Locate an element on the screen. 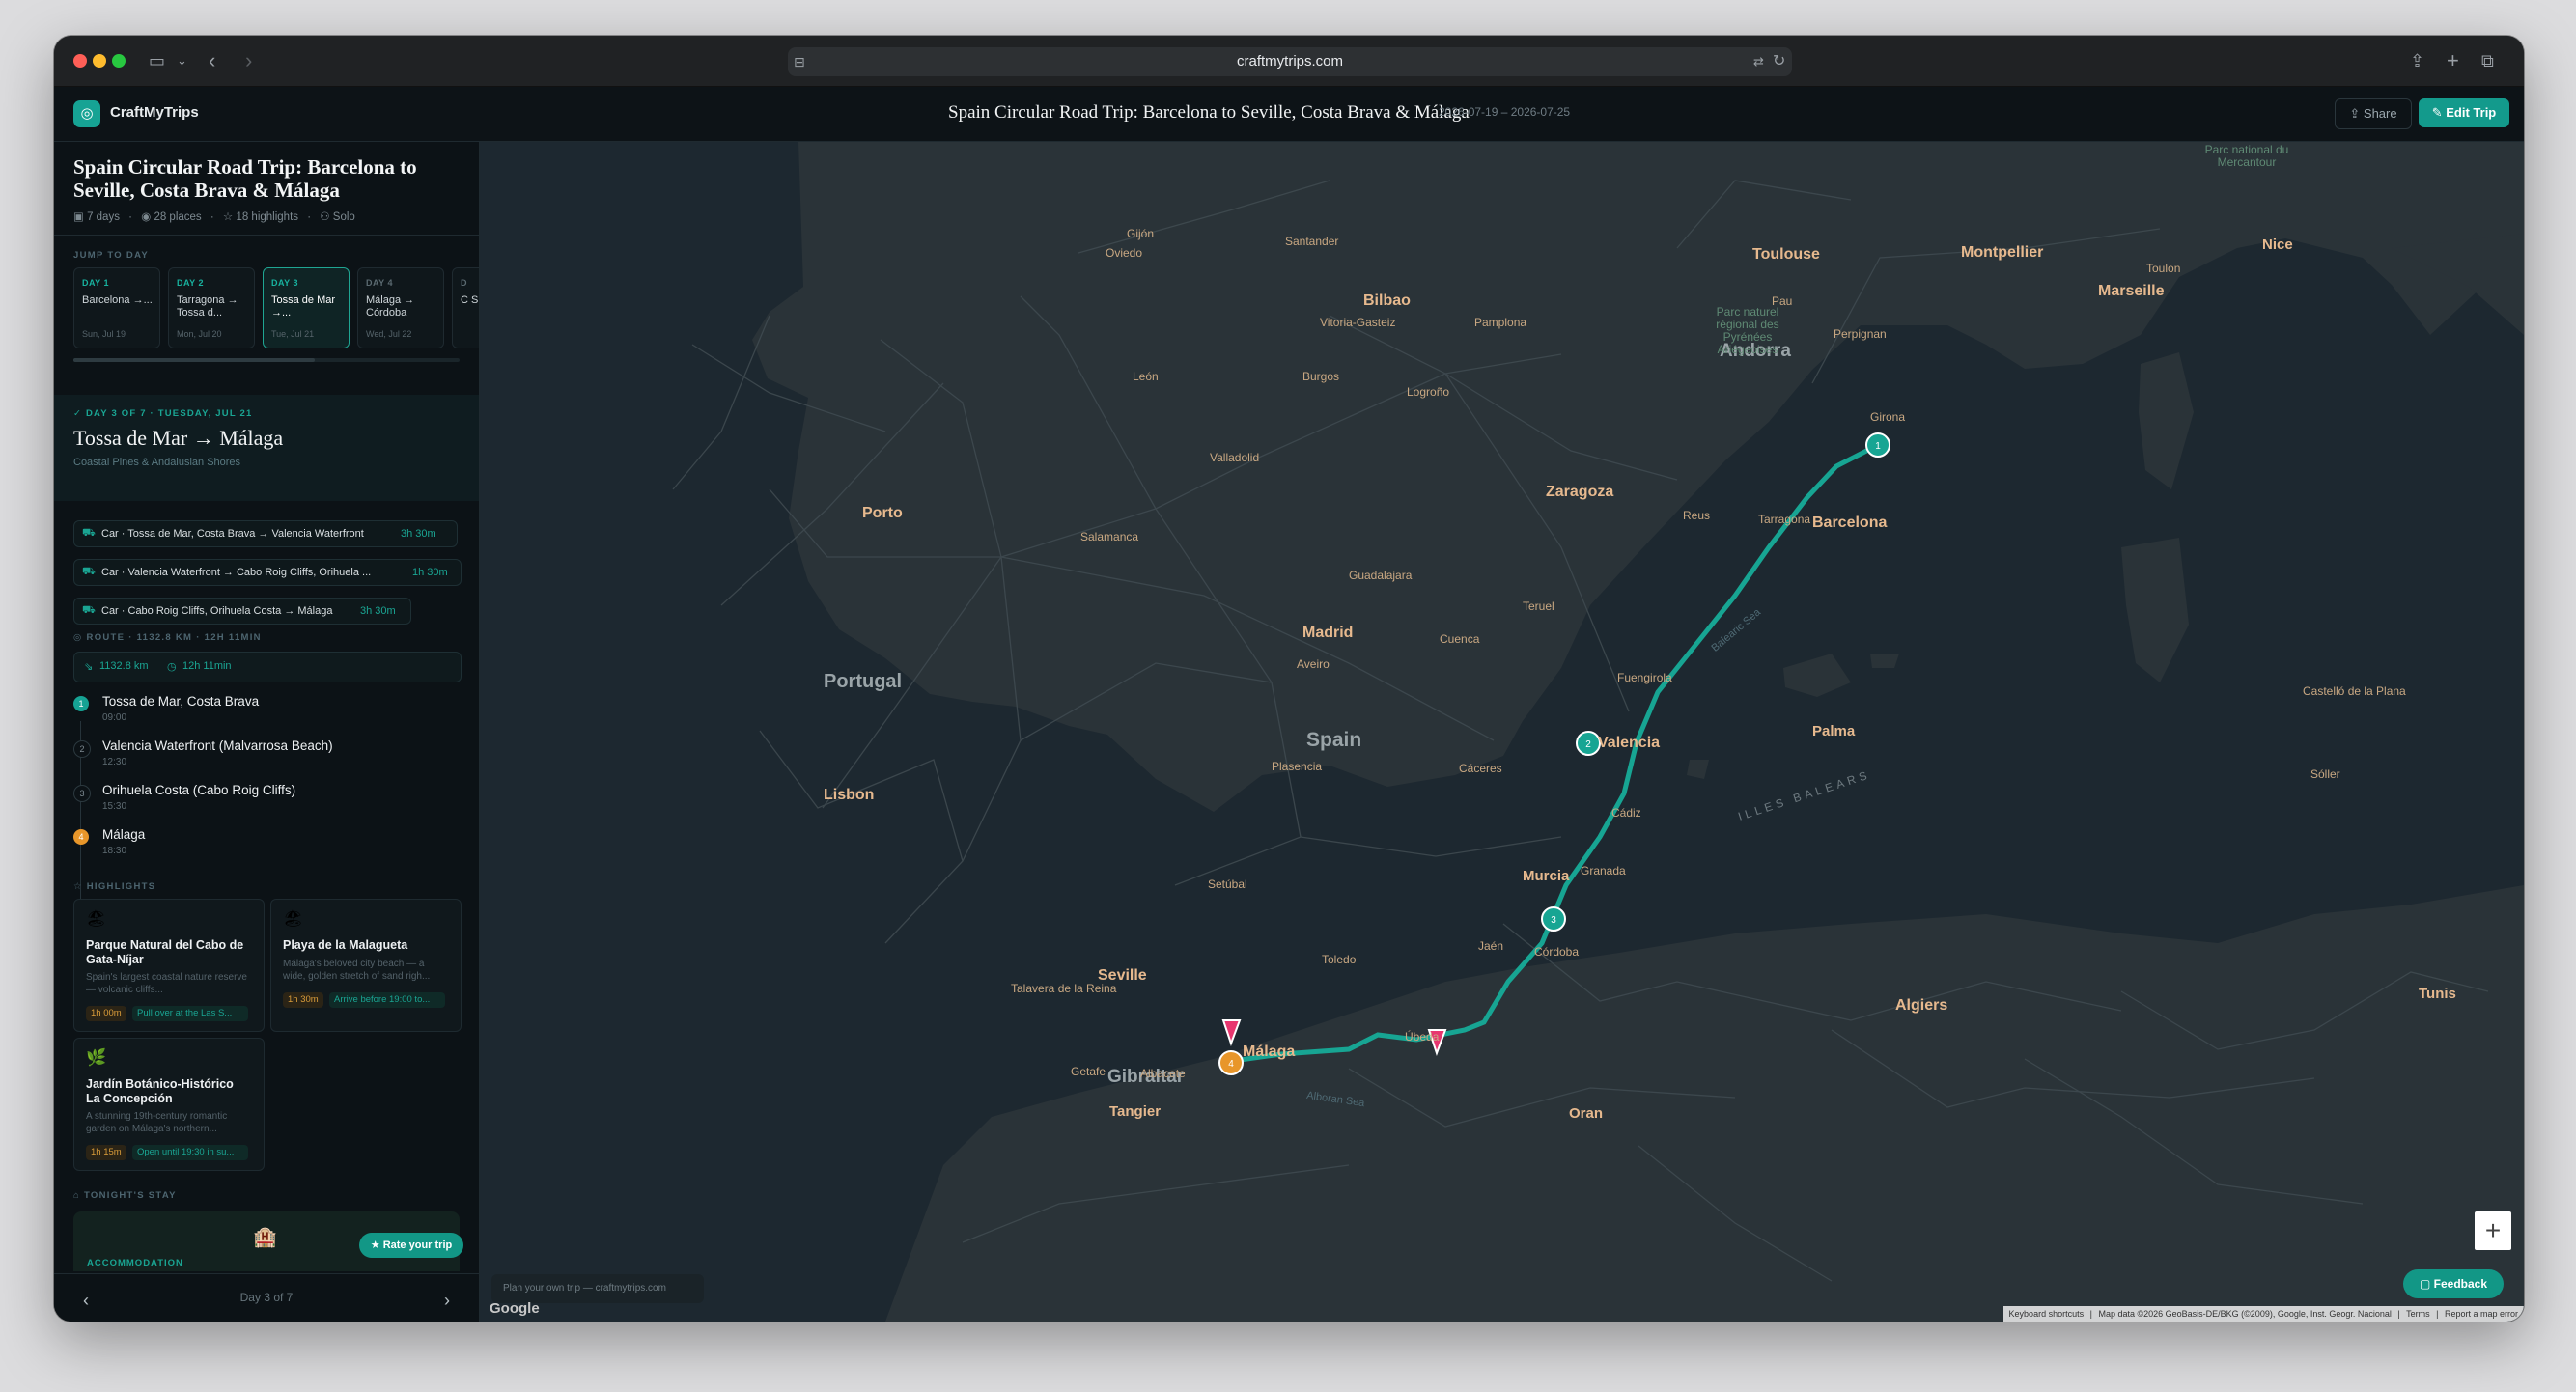 Image resolution: width=2576 pixels, height=1392 pixels. keyboard-shortcuts-link: Keyboard shortcuts is located at coordinates (2047, 1314).